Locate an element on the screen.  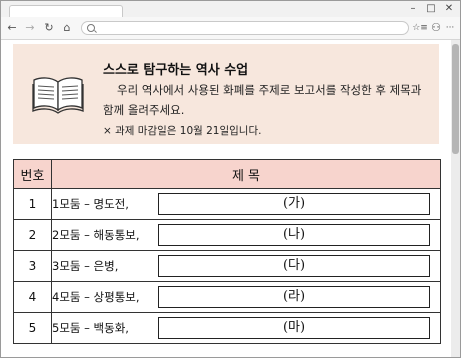
table-row: 1 1모둠 – 명도전, (가) is located at coordinates (227, 204).